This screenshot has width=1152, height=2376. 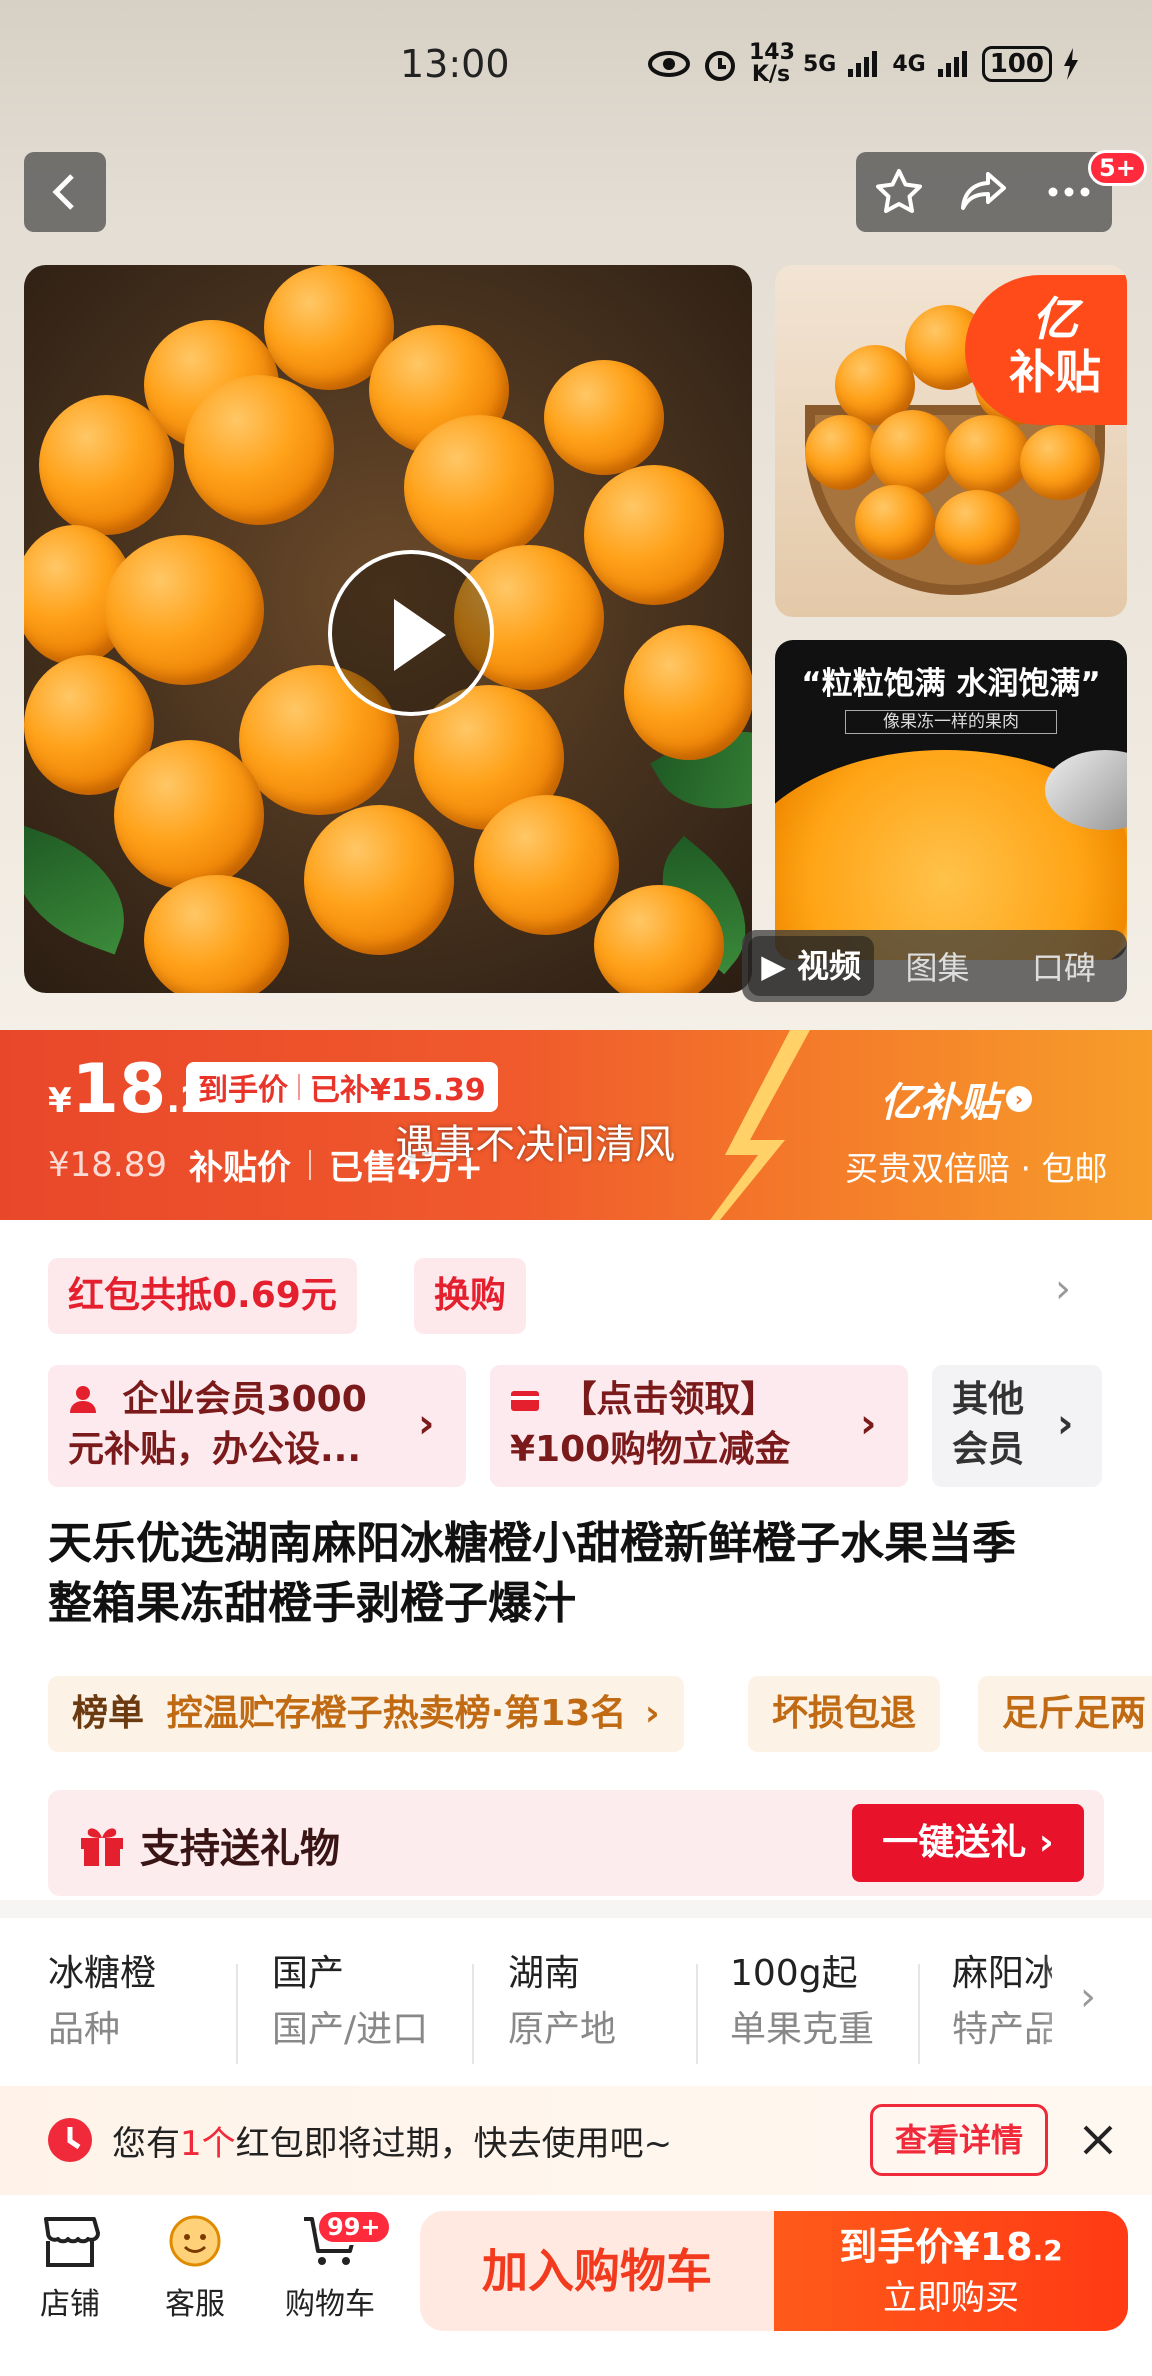 I want to click on tab-video: ▶ 视频, so click(x=811, y=966).